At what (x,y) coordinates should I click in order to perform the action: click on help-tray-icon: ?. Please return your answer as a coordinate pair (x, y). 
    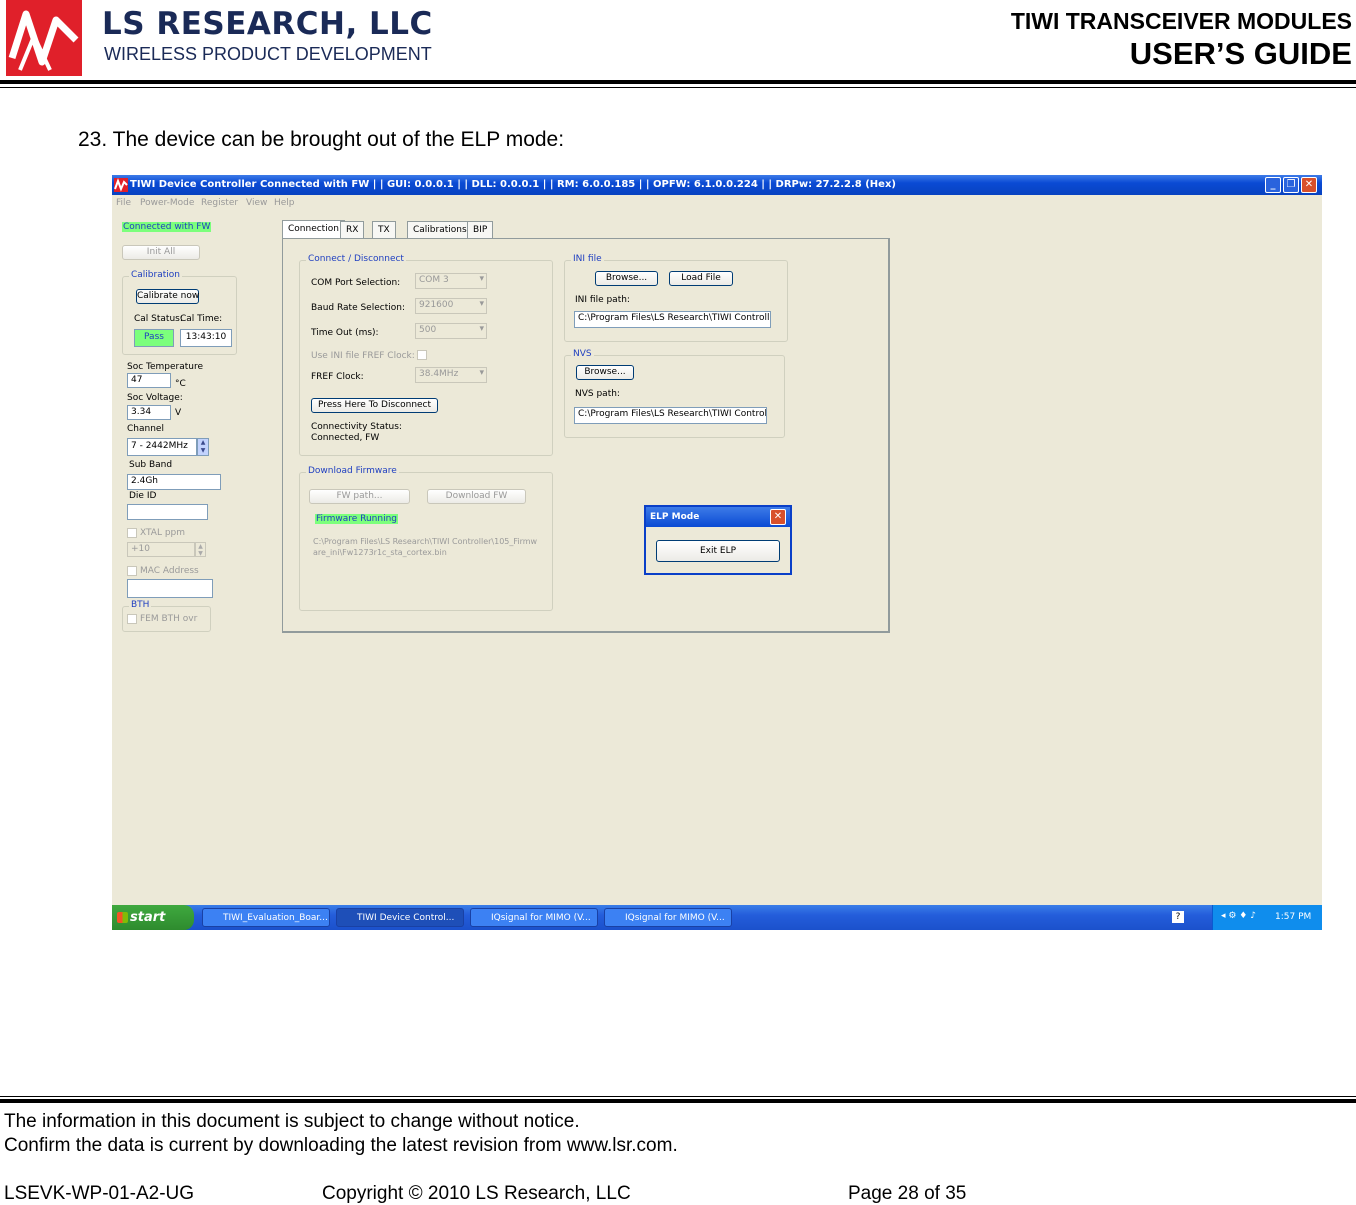
    Looking at the image, I should click on (1178, 917).